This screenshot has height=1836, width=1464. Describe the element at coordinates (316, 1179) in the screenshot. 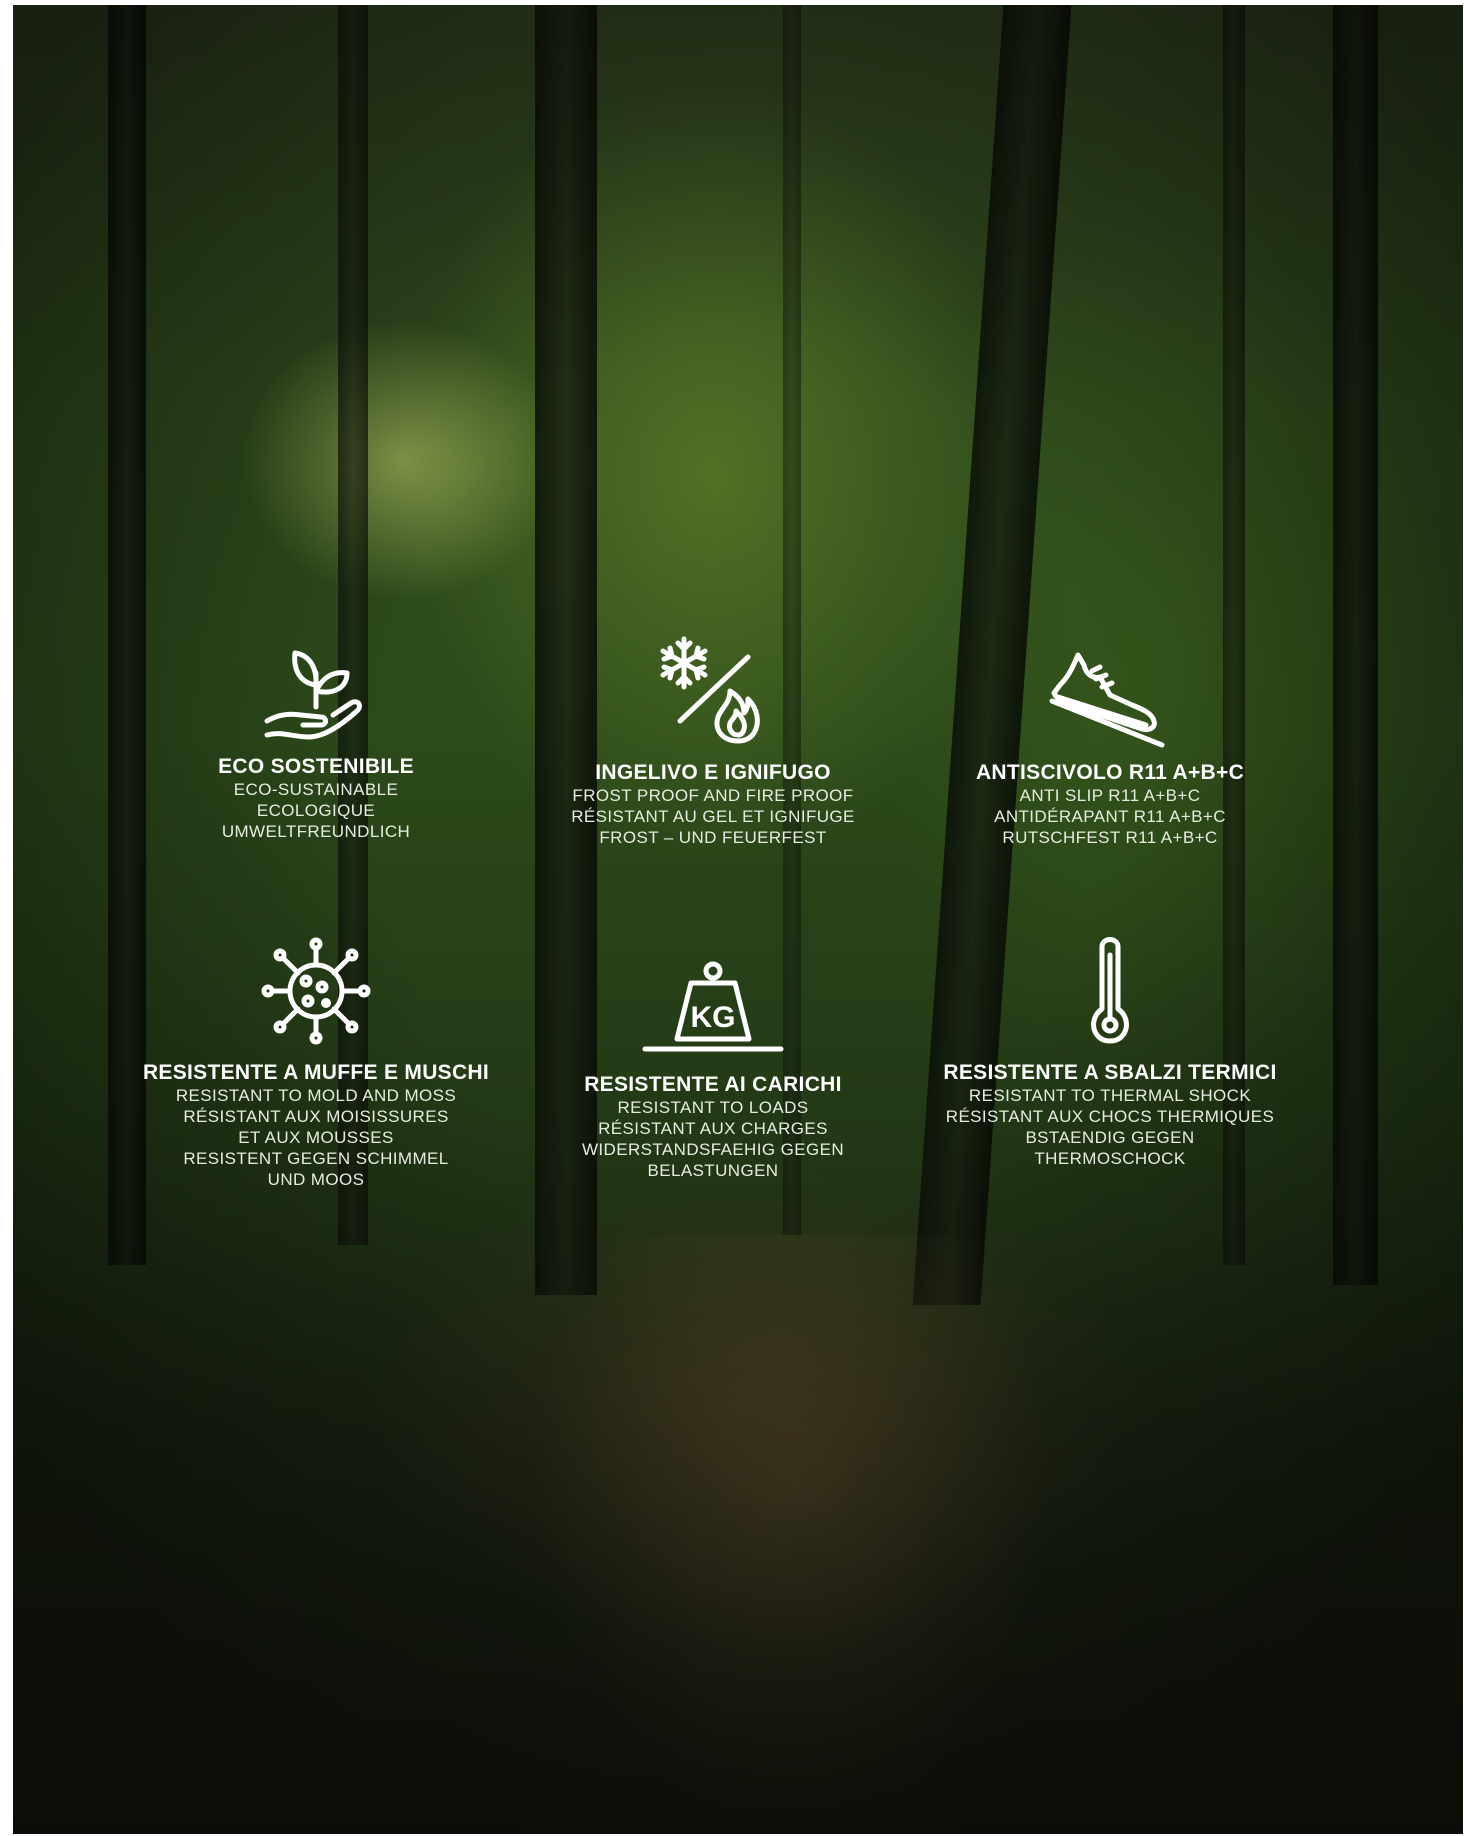

I see `feature-line: UND MOOS` at that location.